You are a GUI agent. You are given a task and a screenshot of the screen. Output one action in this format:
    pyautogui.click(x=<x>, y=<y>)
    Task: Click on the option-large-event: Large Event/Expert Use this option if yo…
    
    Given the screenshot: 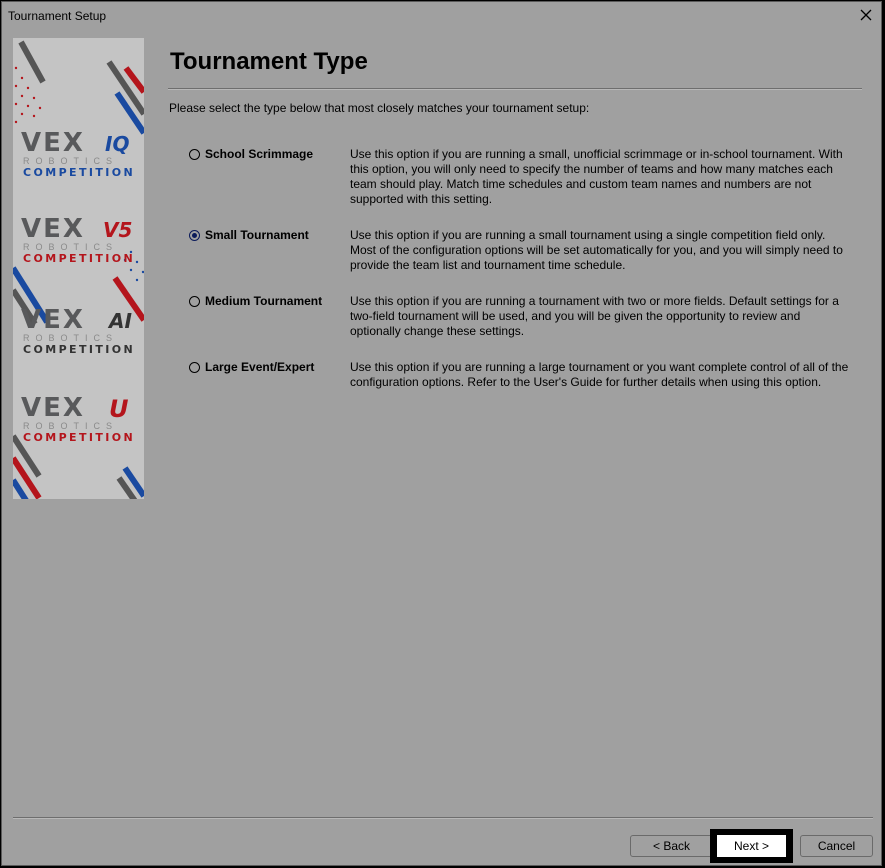 What is the action you would take?
    pyautogui.click(x=524, y=377)
    